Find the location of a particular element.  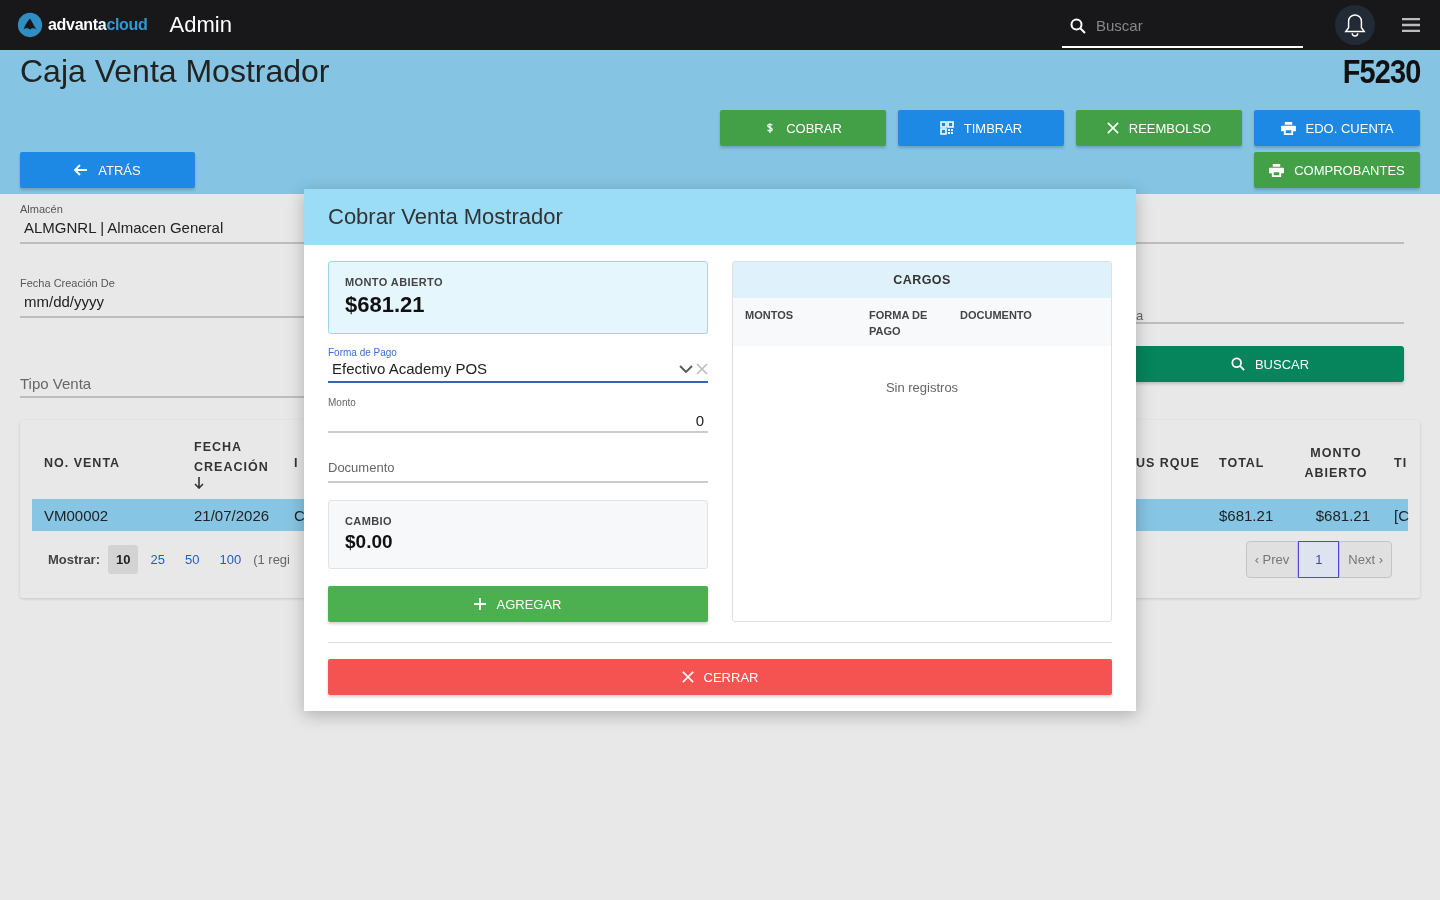

column-header: FORMA DE PAGO is located at coordinates (899, 323).